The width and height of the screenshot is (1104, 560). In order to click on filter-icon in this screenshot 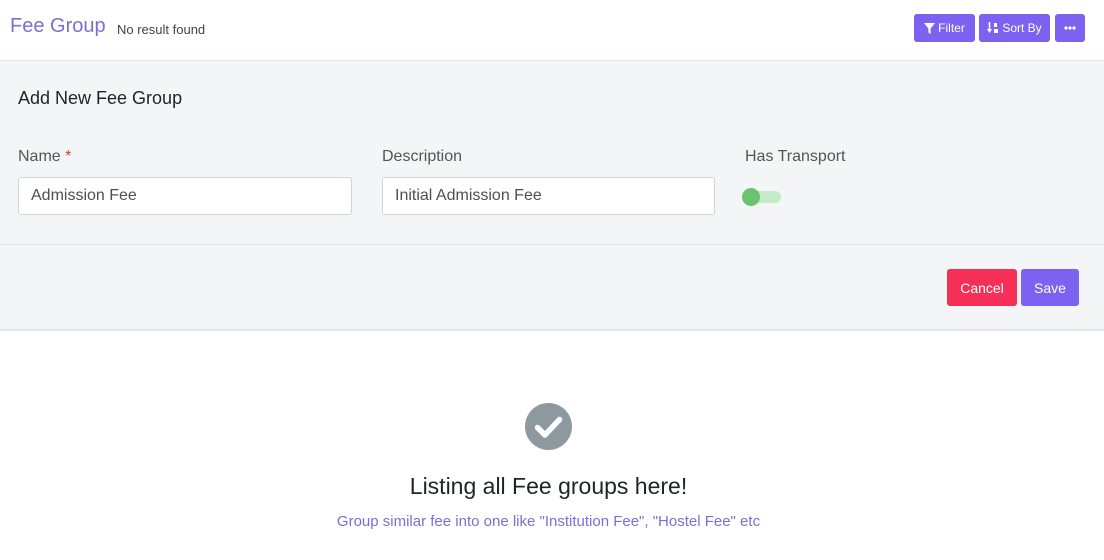, I will do `click(930, 28)`.